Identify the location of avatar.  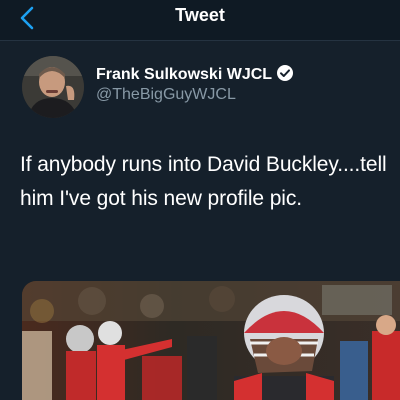
(53, 87).